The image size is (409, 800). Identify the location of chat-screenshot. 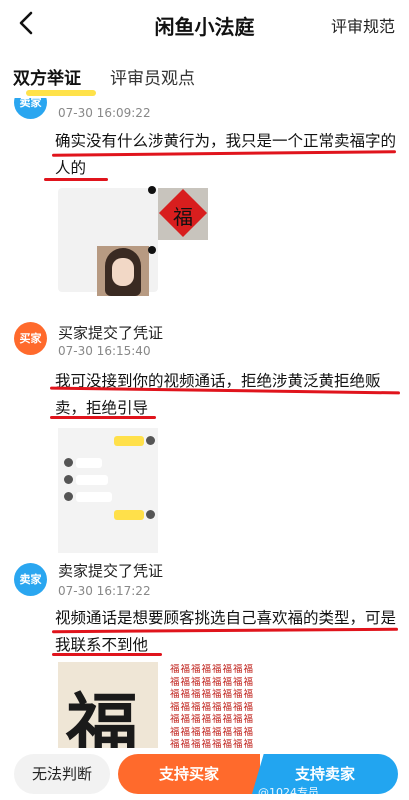
(108, 490).